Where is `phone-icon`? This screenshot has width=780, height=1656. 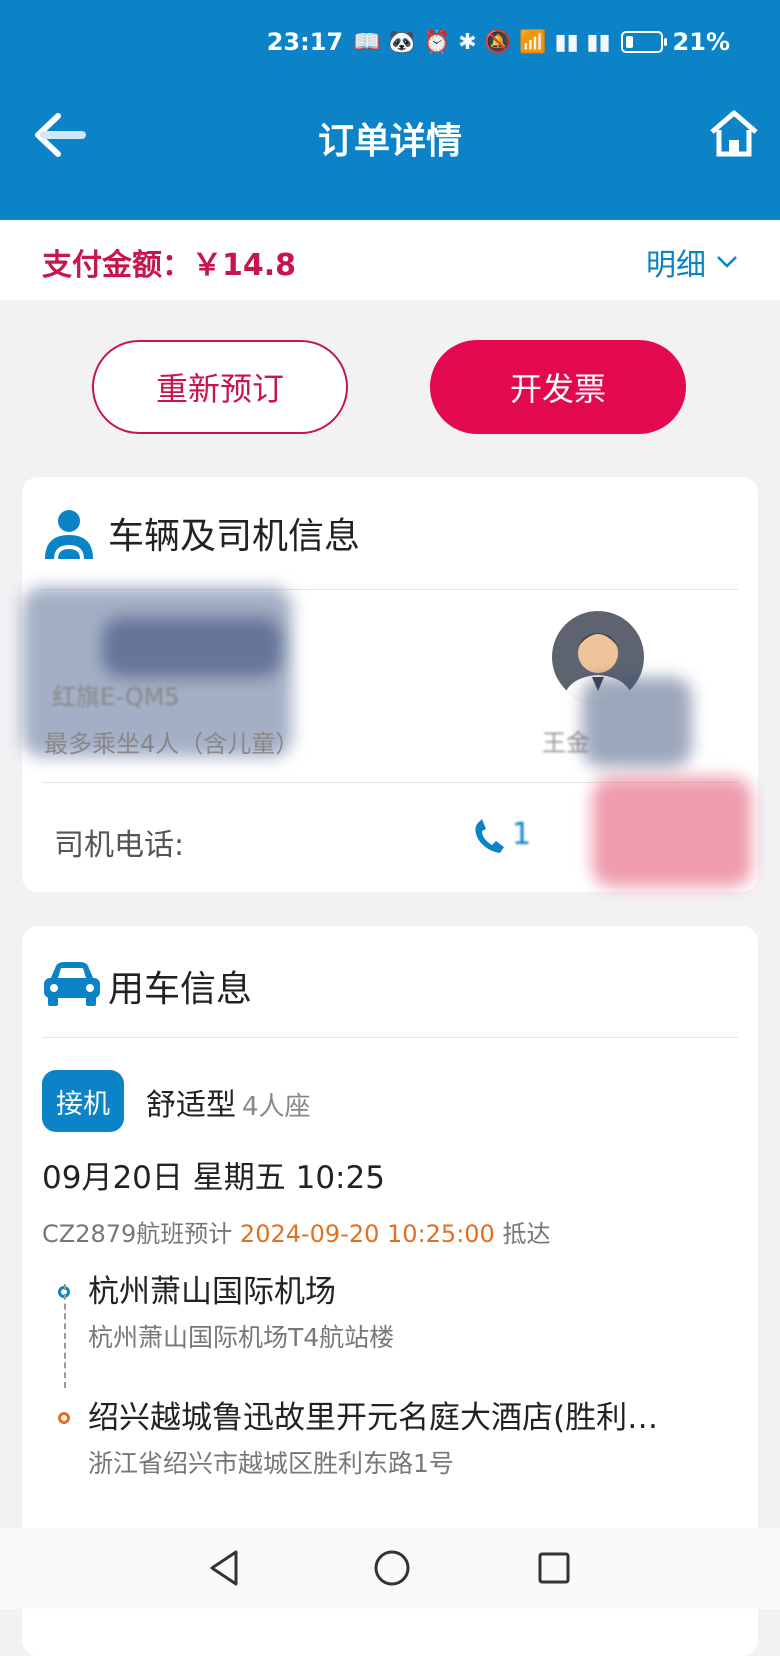
phone-icon is located at coordinates (489, 836).